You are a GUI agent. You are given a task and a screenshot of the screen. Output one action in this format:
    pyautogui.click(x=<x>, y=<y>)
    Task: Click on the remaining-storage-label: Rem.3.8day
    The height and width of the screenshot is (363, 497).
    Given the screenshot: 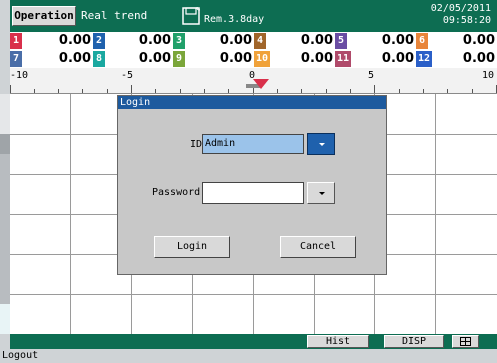 What is the action you would take?
    pyautogui.click(x=234, y=19)
    